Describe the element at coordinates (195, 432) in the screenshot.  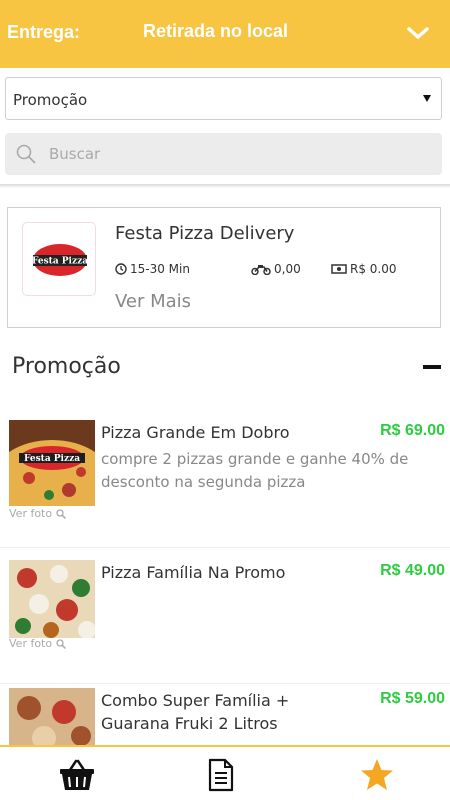
I see `item-title: Pizza Grande Em Dobro` at that location.